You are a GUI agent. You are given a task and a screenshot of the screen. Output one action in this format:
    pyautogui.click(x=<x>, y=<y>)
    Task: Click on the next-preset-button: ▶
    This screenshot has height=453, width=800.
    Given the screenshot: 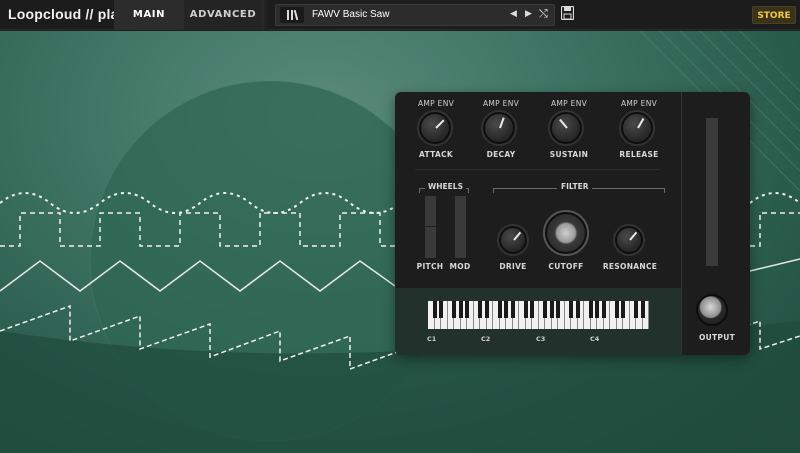 What is the action you would take?
    pyautogui.click(x=528, y=14)
    